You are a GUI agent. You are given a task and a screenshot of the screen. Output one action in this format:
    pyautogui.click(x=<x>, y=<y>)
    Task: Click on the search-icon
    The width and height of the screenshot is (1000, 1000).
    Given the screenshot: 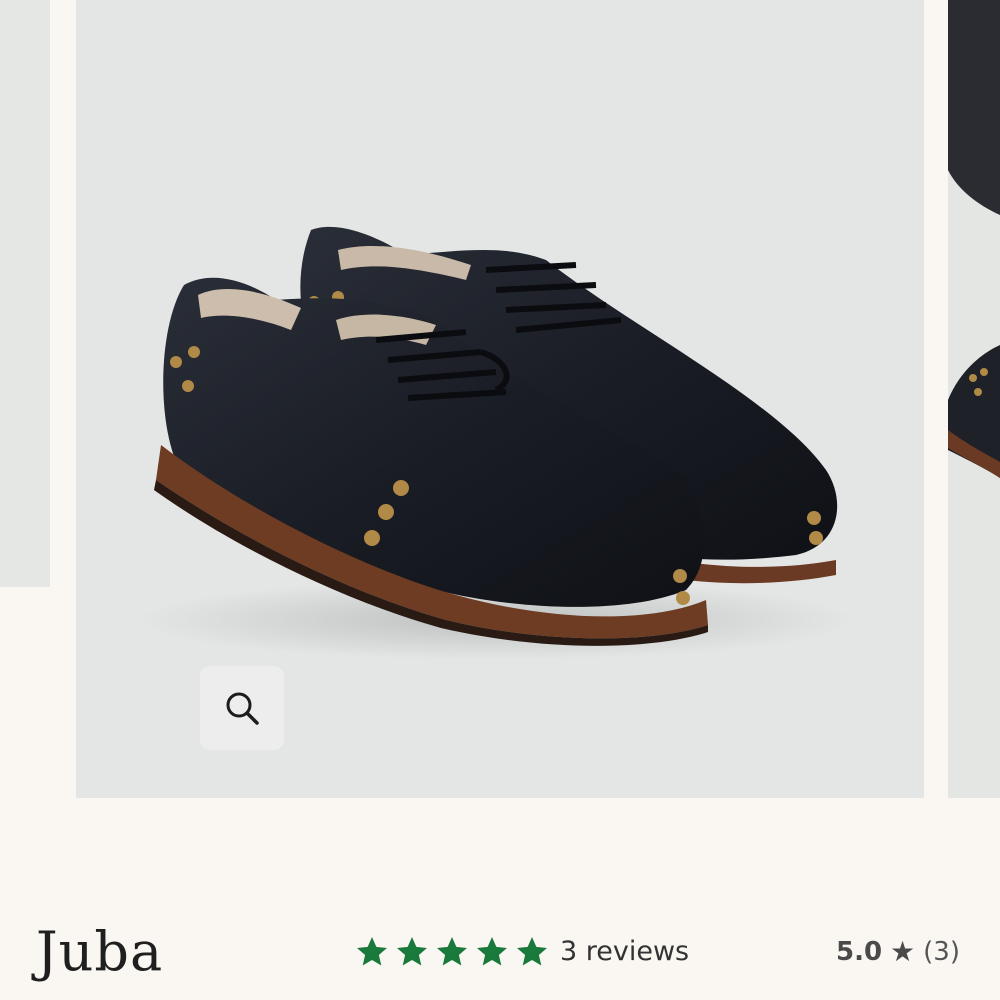 What is the action you would take?
    pyautogui.click(x=242, y=708)
    